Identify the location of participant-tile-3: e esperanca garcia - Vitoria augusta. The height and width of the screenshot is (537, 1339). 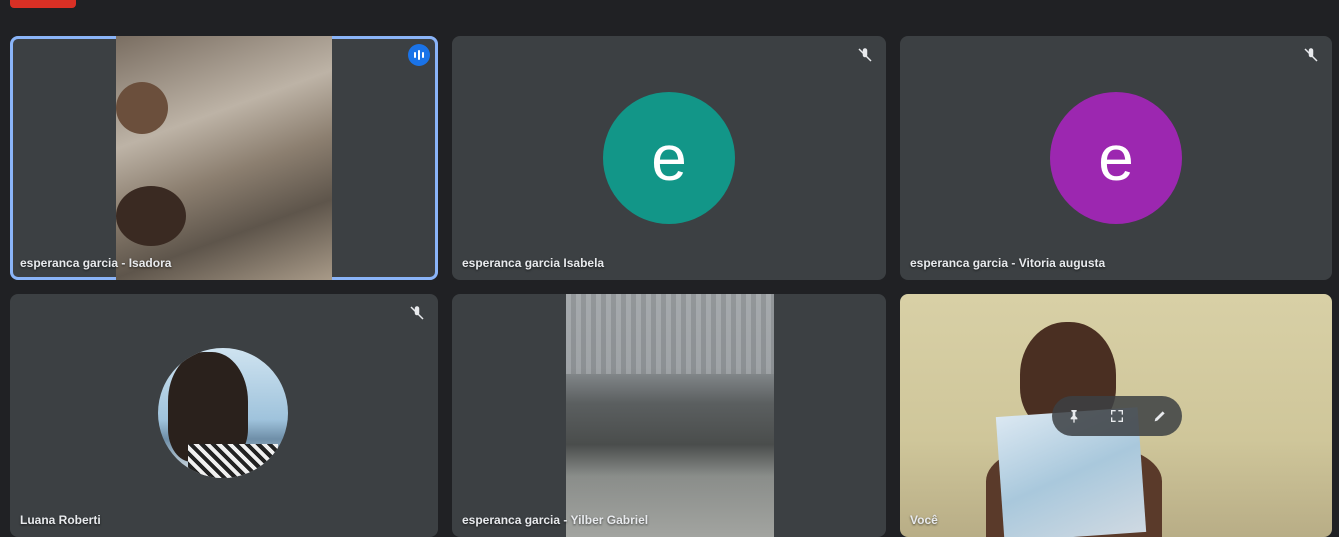
(1116, 158).